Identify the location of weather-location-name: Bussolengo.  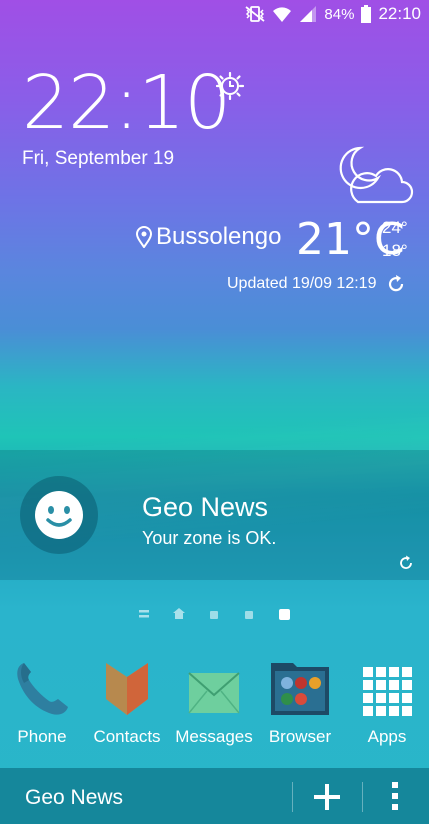
(219, 236).